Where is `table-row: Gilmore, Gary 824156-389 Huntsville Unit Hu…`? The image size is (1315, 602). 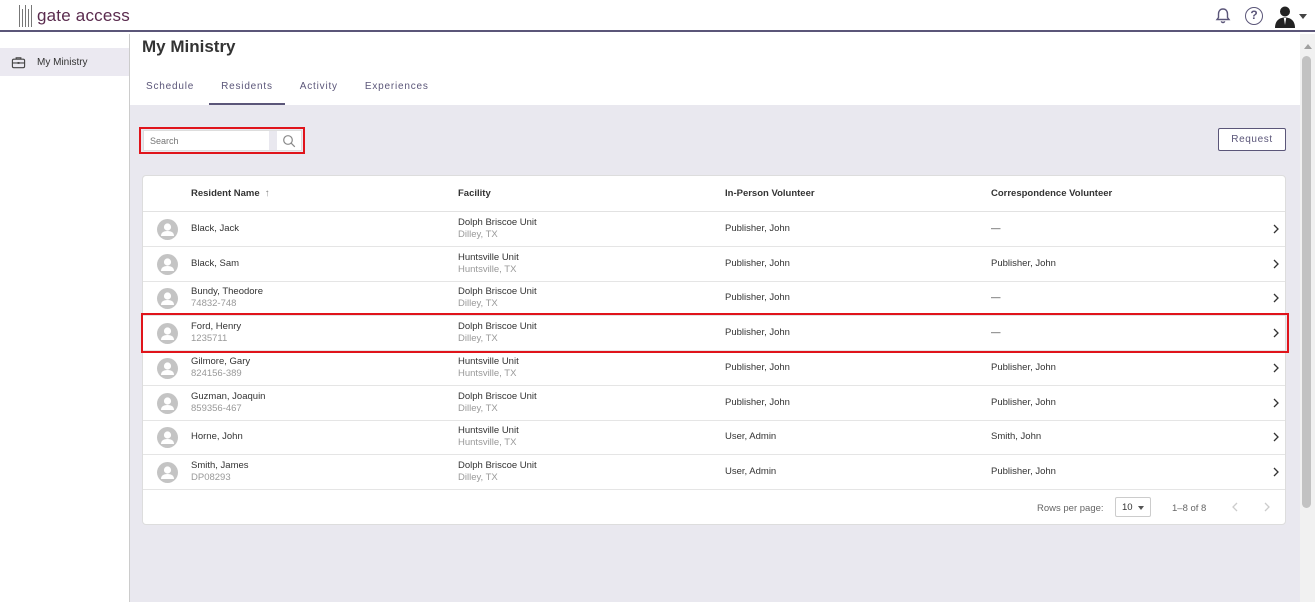 table-row: Gilmore, Gary 824156-389 Huntsville Unit Hu… is located at coordinates (714, 368).